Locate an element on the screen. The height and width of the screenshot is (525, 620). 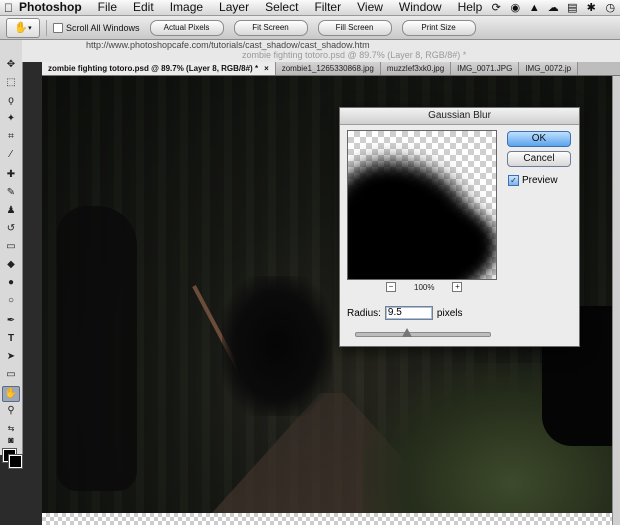
zoom-tool-icon: ⚲ is located at coordinates (11, 411).